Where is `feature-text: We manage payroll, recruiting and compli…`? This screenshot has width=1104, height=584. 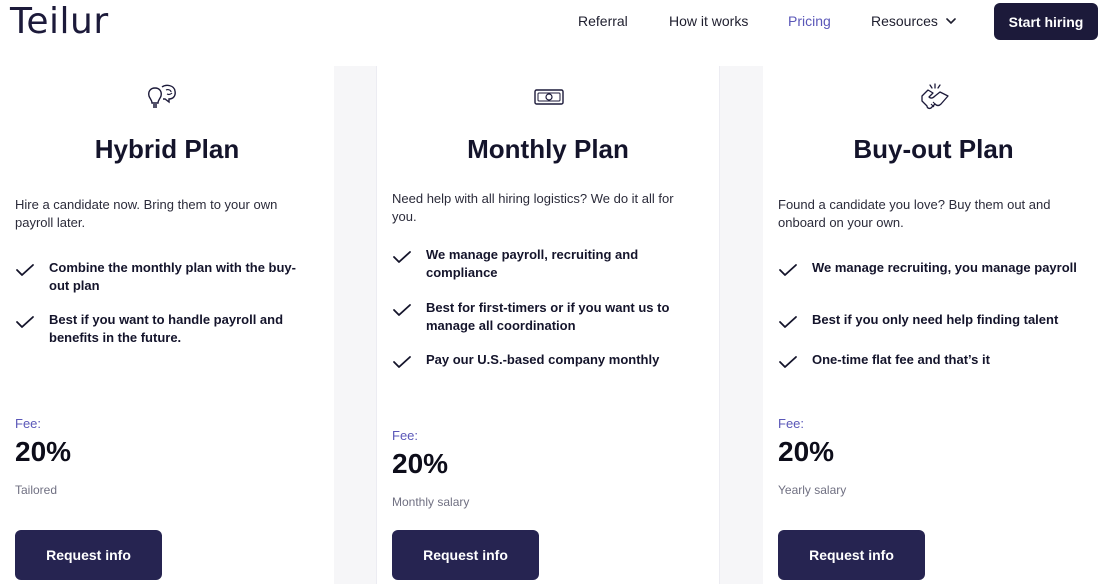 feature-text: We manage payroll, recruiting and compli… is located at coordinates (532, 263).